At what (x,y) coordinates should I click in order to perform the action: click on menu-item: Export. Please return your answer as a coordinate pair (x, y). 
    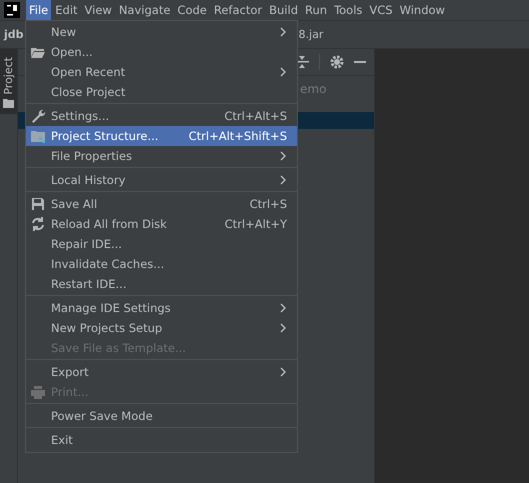
    Looking at the image, I should click on (161, 372).